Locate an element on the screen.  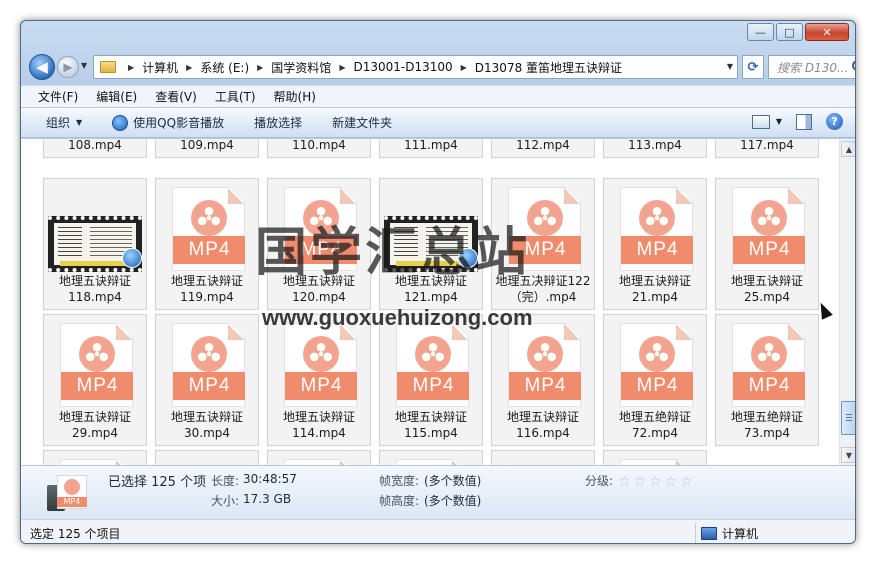
file-item: MP4 地理五绝辩证 72.mp4 is located at coordinates (655, 380).